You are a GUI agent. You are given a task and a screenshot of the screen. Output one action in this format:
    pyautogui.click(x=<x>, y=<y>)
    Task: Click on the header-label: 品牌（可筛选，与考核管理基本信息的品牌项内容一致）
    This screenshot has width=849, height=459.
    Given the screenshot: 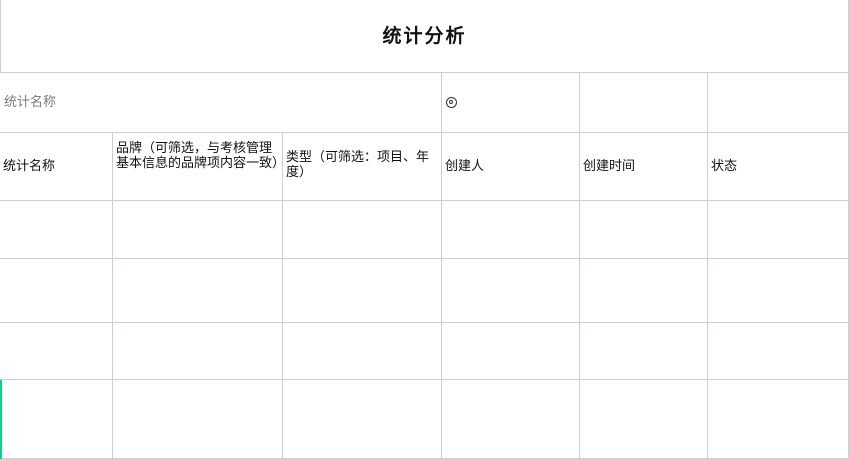 What is the action you would take?
    pyautogui.click(x=199, y=156)
    